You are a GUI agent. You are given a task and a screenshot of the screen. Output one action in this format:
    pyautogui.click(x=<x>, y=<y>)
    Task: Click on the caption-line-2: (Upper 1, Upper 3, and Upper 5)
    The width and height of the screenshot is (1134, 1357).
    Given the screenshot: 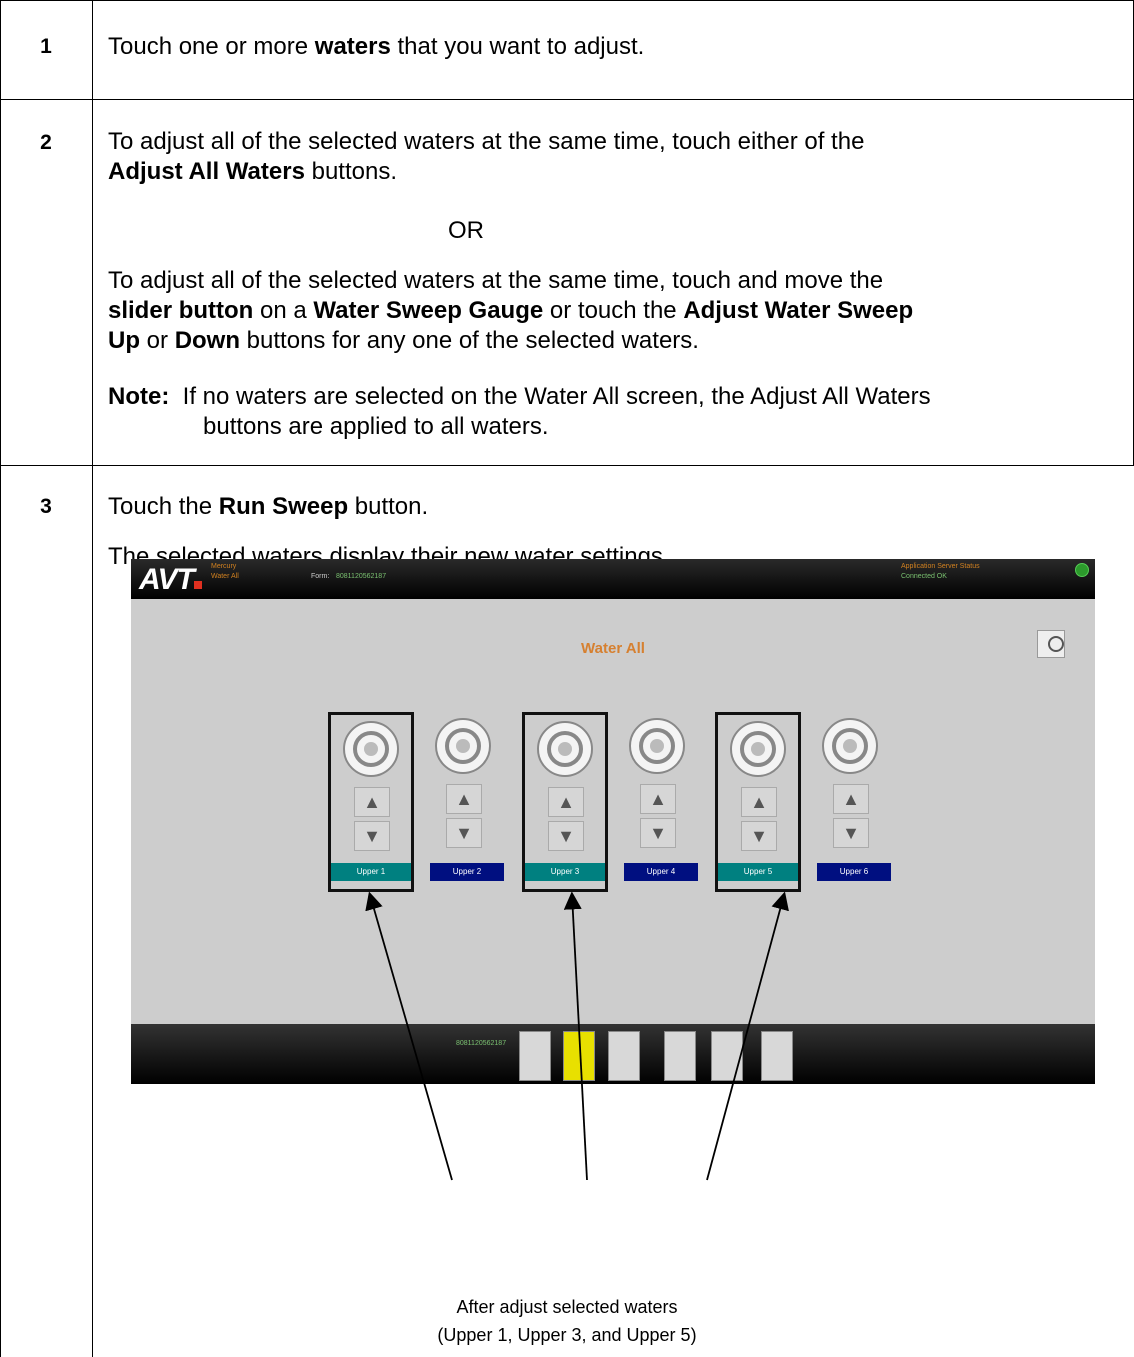 What is the action you would take?
    pyautogui.click(x=567, y=1335)
    